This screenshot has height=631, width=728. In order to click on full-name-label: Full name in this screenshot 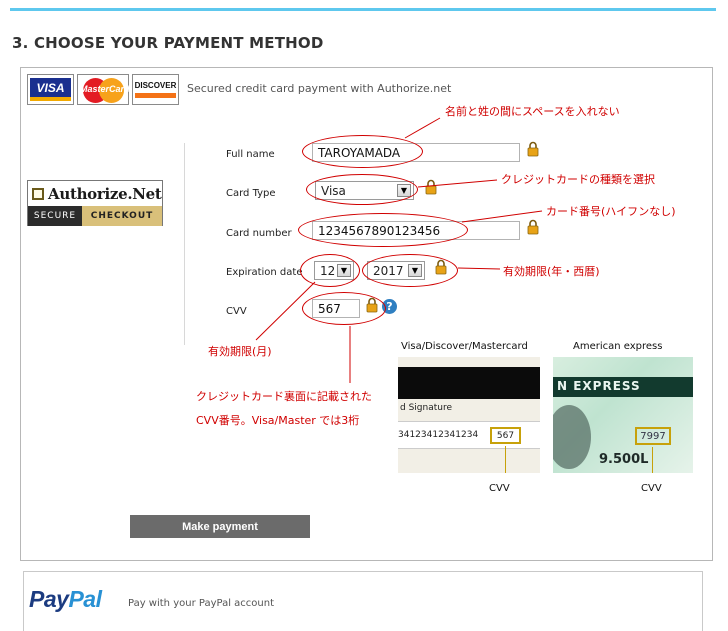, I will do `click(250, 154)`.